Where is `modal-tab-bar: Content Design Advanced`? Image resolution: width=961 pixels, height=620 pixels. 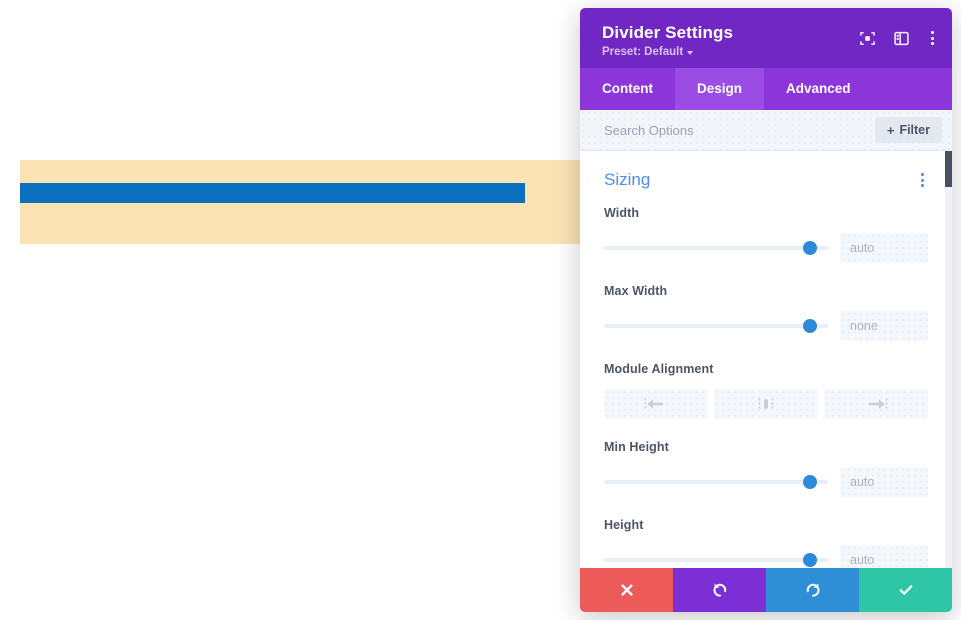 modal-tab-bar: Content Design Advanced is located at coordinates (766, 89).